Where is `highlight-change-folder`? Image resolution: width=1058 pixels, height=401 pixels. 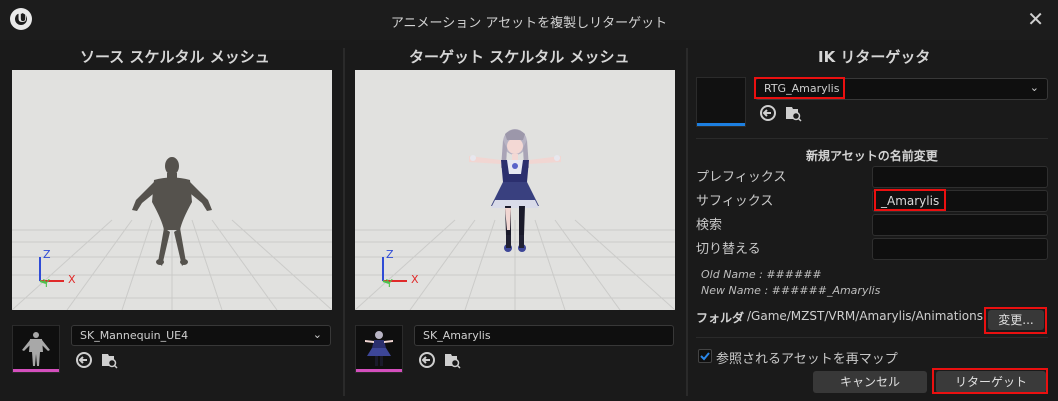 highlight-change-folder is located at coordinates (1015, 320).